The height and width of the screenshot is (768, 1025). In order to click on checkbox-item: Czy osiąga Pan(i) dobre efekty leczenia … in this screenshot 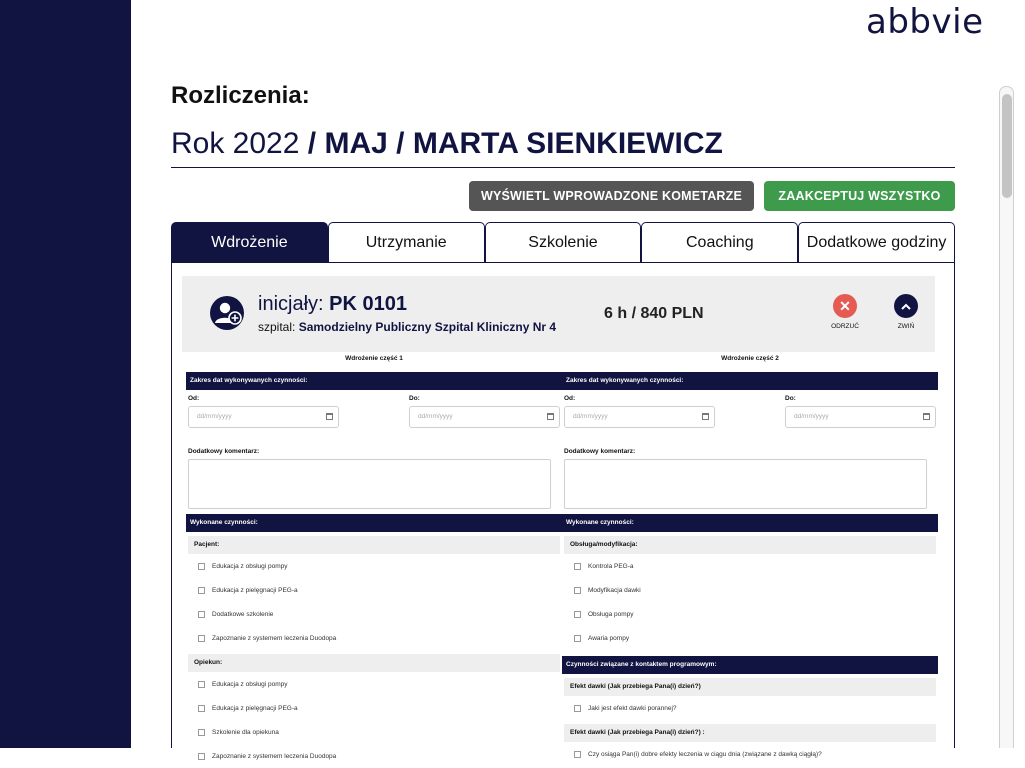, I will do `click(750, 754)`.